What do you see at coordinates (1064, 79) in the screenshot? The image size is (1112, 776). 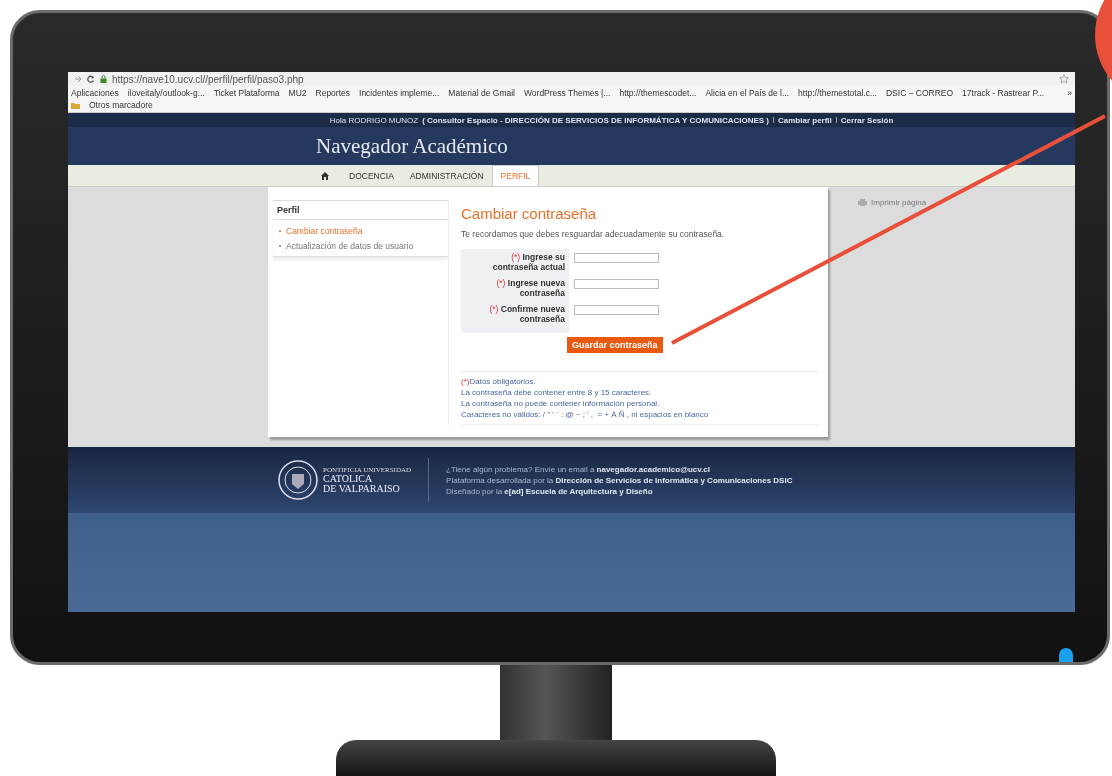 I see `star-icon` at bounding box center [1064, 79].